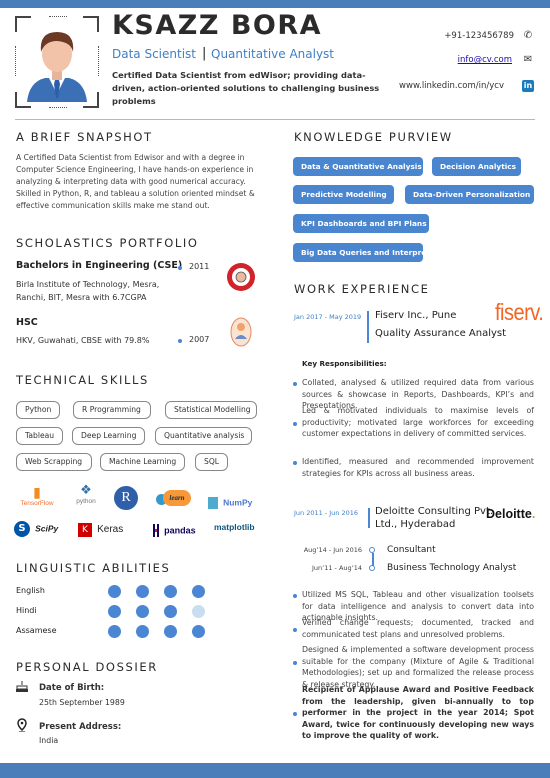 The width and height of the screenshot is (550, 778). What do you see at coordinates (372, 568) in the screenshot?
I see `timeline-node-icon` at bounding box center [372, 568].